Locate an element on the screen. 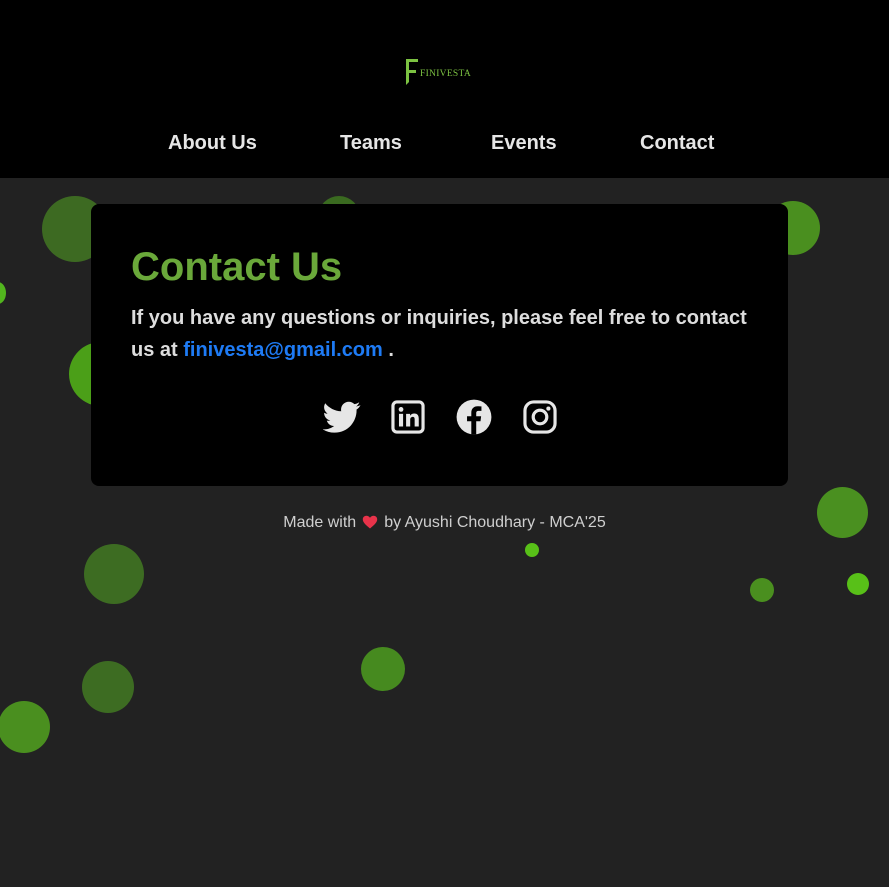  footer-author: by Ayushi Choudhary - MCA'25 is located at coordinates (495, 522).